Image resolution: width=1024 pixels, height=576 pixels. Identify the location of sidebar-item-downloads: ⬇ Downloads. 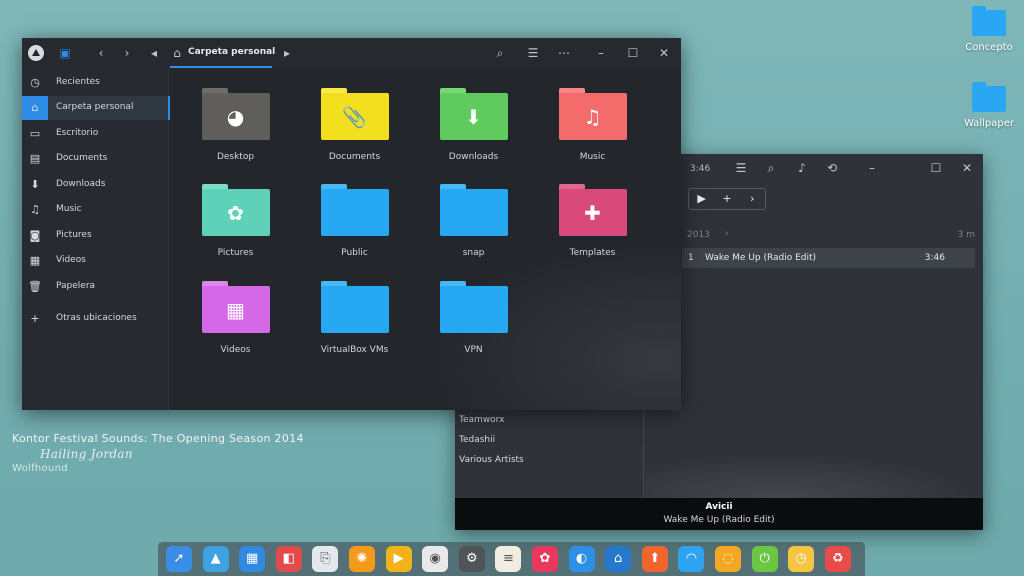
(95, 185).